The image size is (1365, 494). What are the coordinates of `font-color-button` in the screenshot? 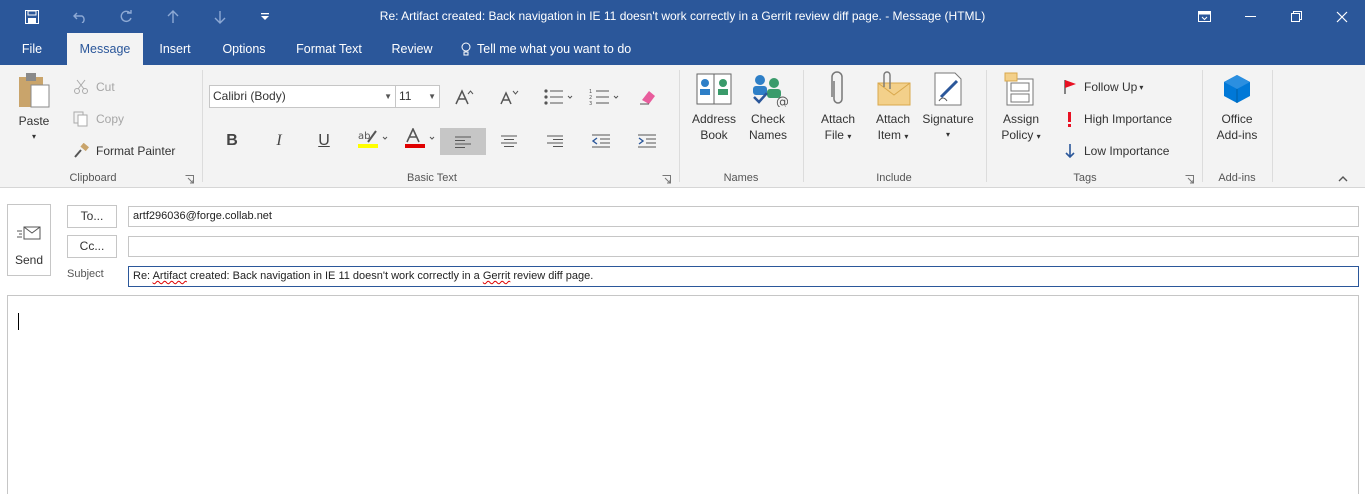 It's located at (420, 139).